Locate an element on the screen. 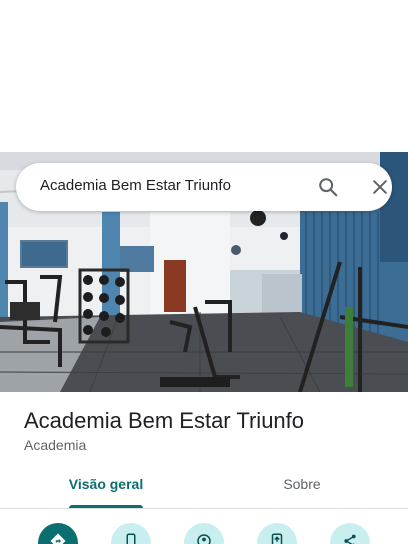  call-button is located at coordinates (131, 533).